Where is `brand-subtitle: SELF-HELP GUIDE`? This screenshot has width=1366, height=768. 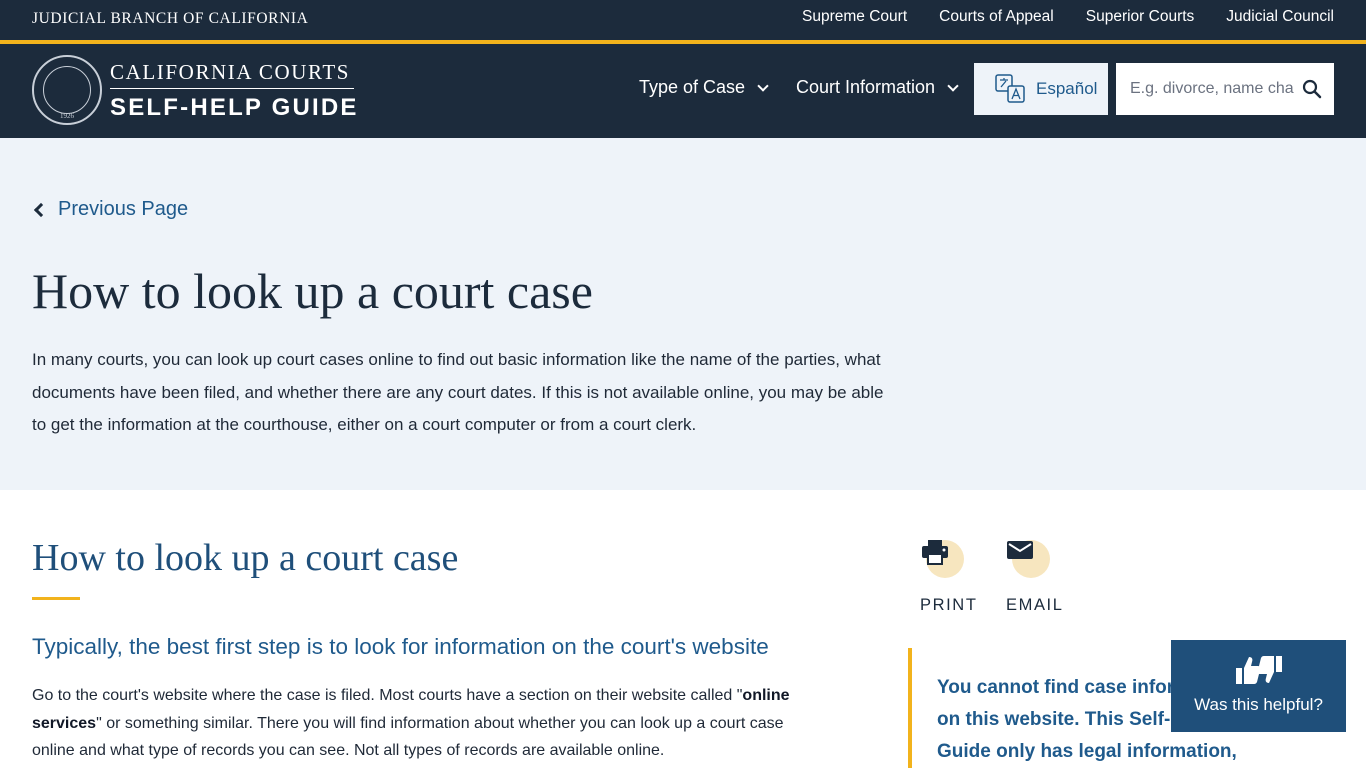
brand-subtitle: SELF-HELP GUIDE is located at coordinates (234, 108).